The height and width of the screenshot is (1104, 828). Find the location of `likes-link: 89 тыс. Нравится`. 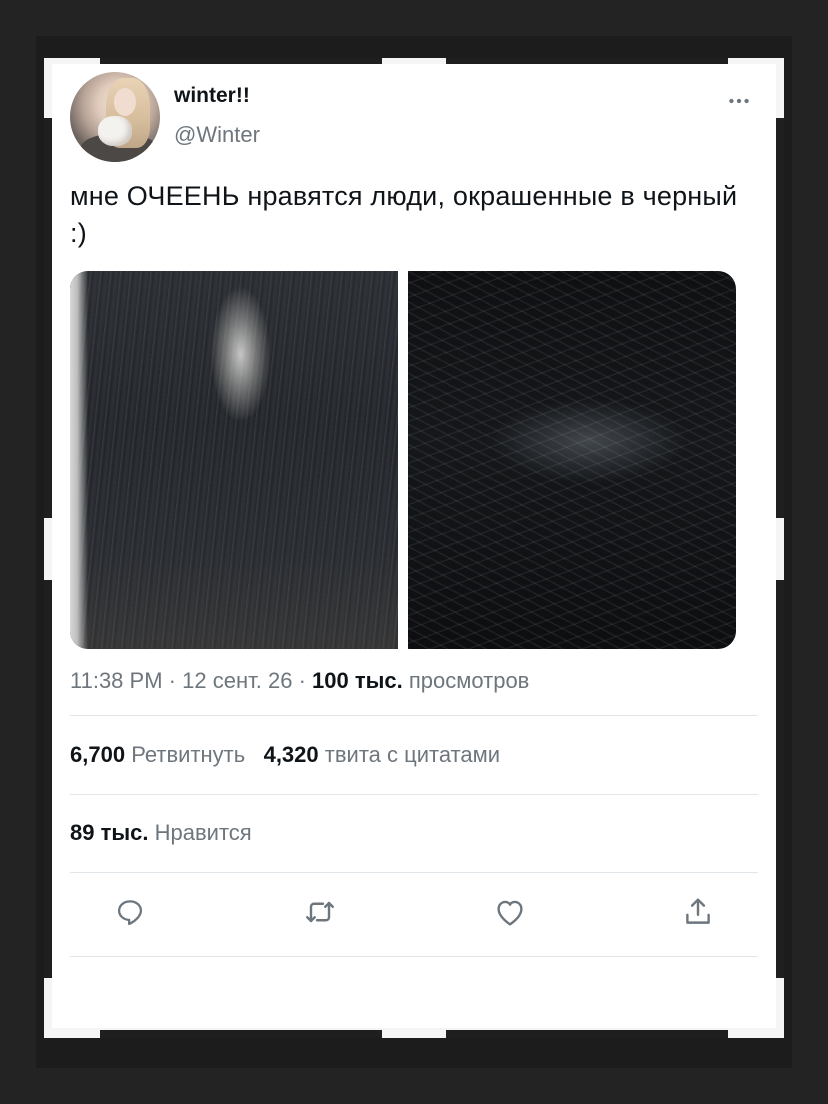

likes-link: 89 тыс. Нравится is located at coordinates (161, 832).